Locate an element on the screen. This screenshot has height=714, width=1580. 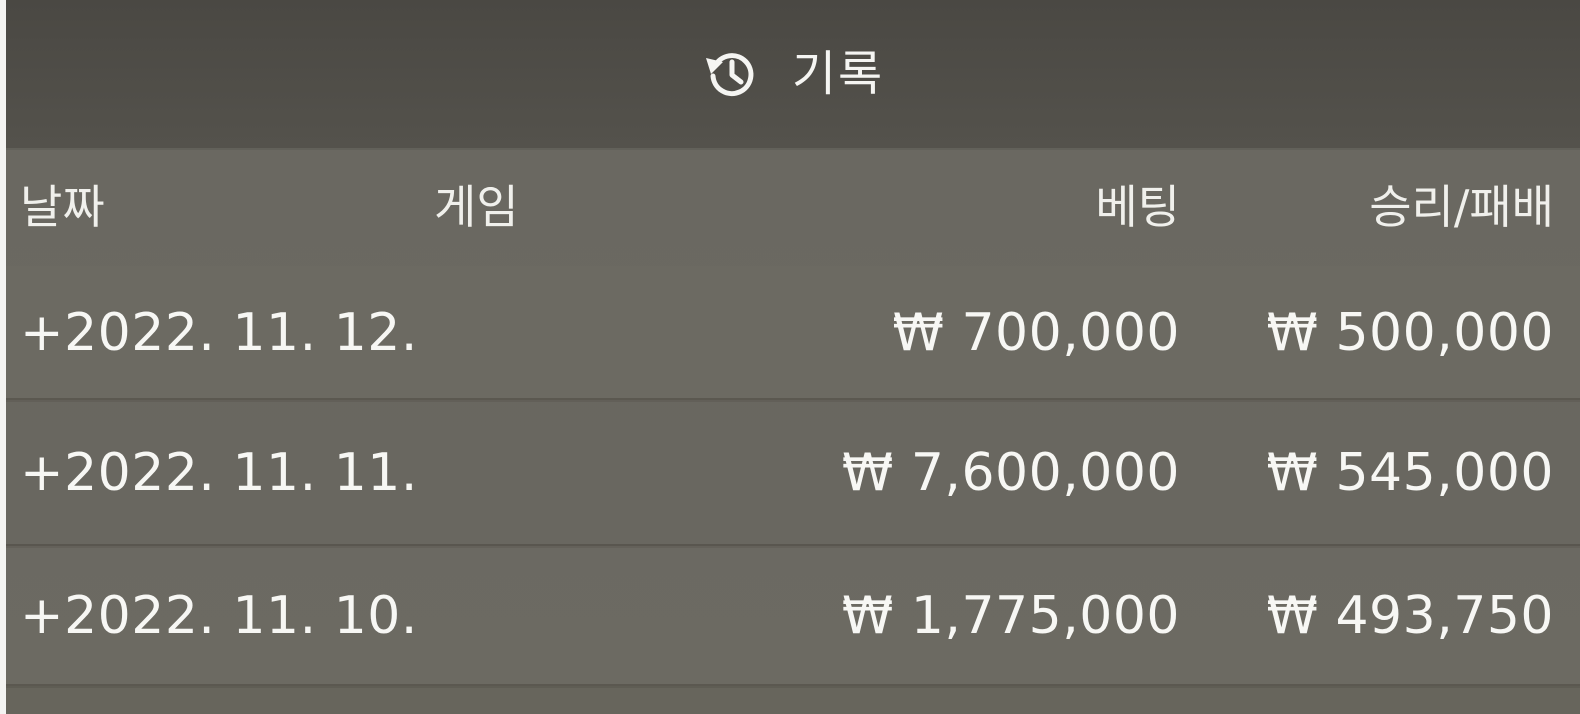
column-header-date: 날짜 is located at coordinates (62, 207).